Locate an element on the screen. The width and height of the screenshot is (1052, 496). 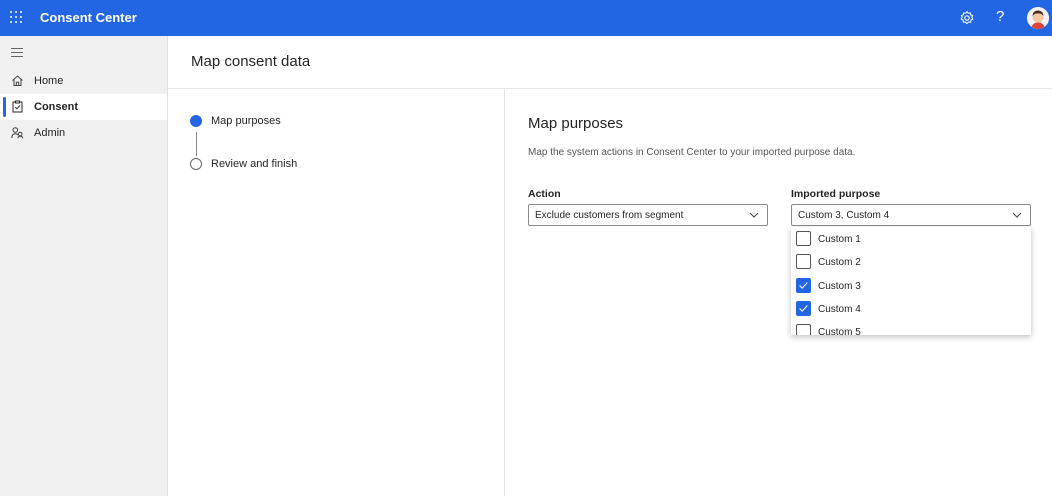
page-title: Map consent data is located at coordinates (251, 61).